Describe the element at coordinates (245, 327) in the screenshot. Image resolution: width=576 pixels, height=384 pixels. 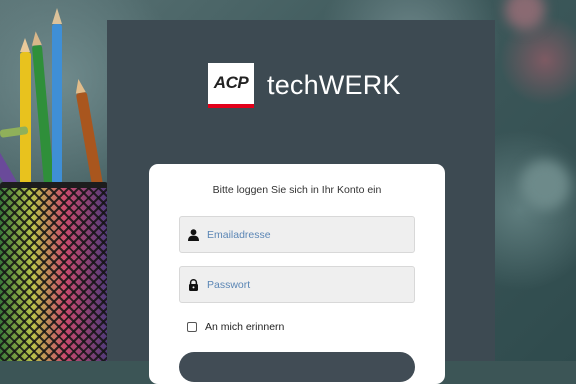
I see `remember-label: An mich erinnern` at that location.